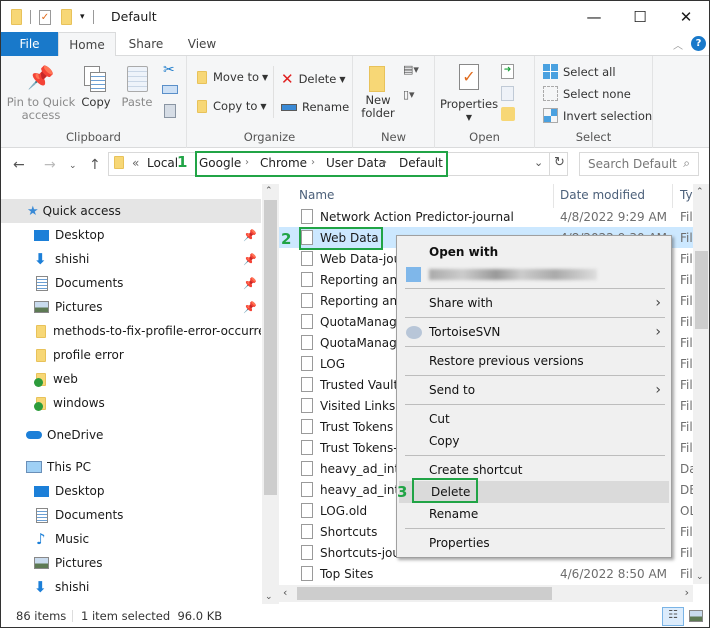 Image resolution: width=710 pixels, height=628 pixels. Describe the element at coordinates (41, 539) in the screenshot. I see `music-note-icon: ♪` at that location.